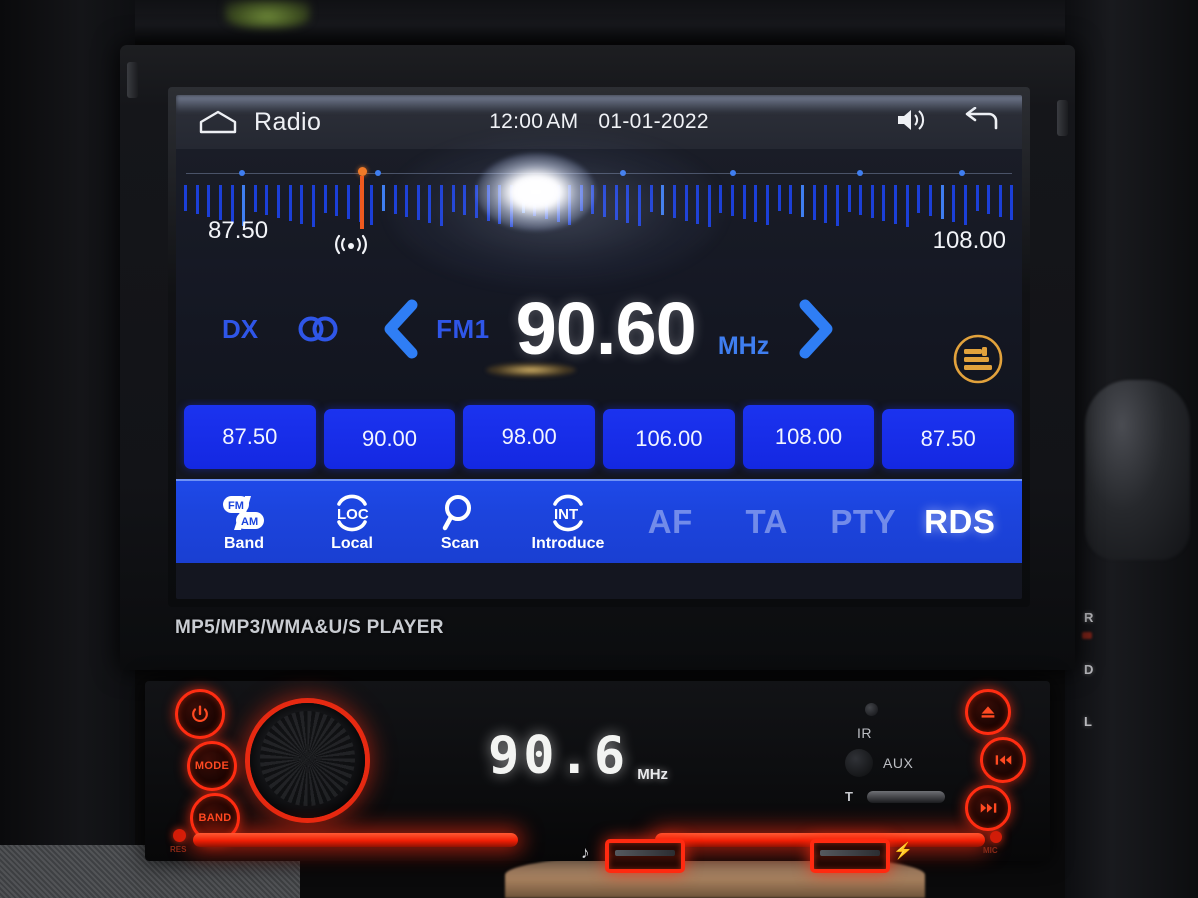 Image resolution: width=1198 pixels, height=898 pixels. Describe the element at coordinates (808, 437) in the screenshot. I see `preset-button: 108.00` at that location.